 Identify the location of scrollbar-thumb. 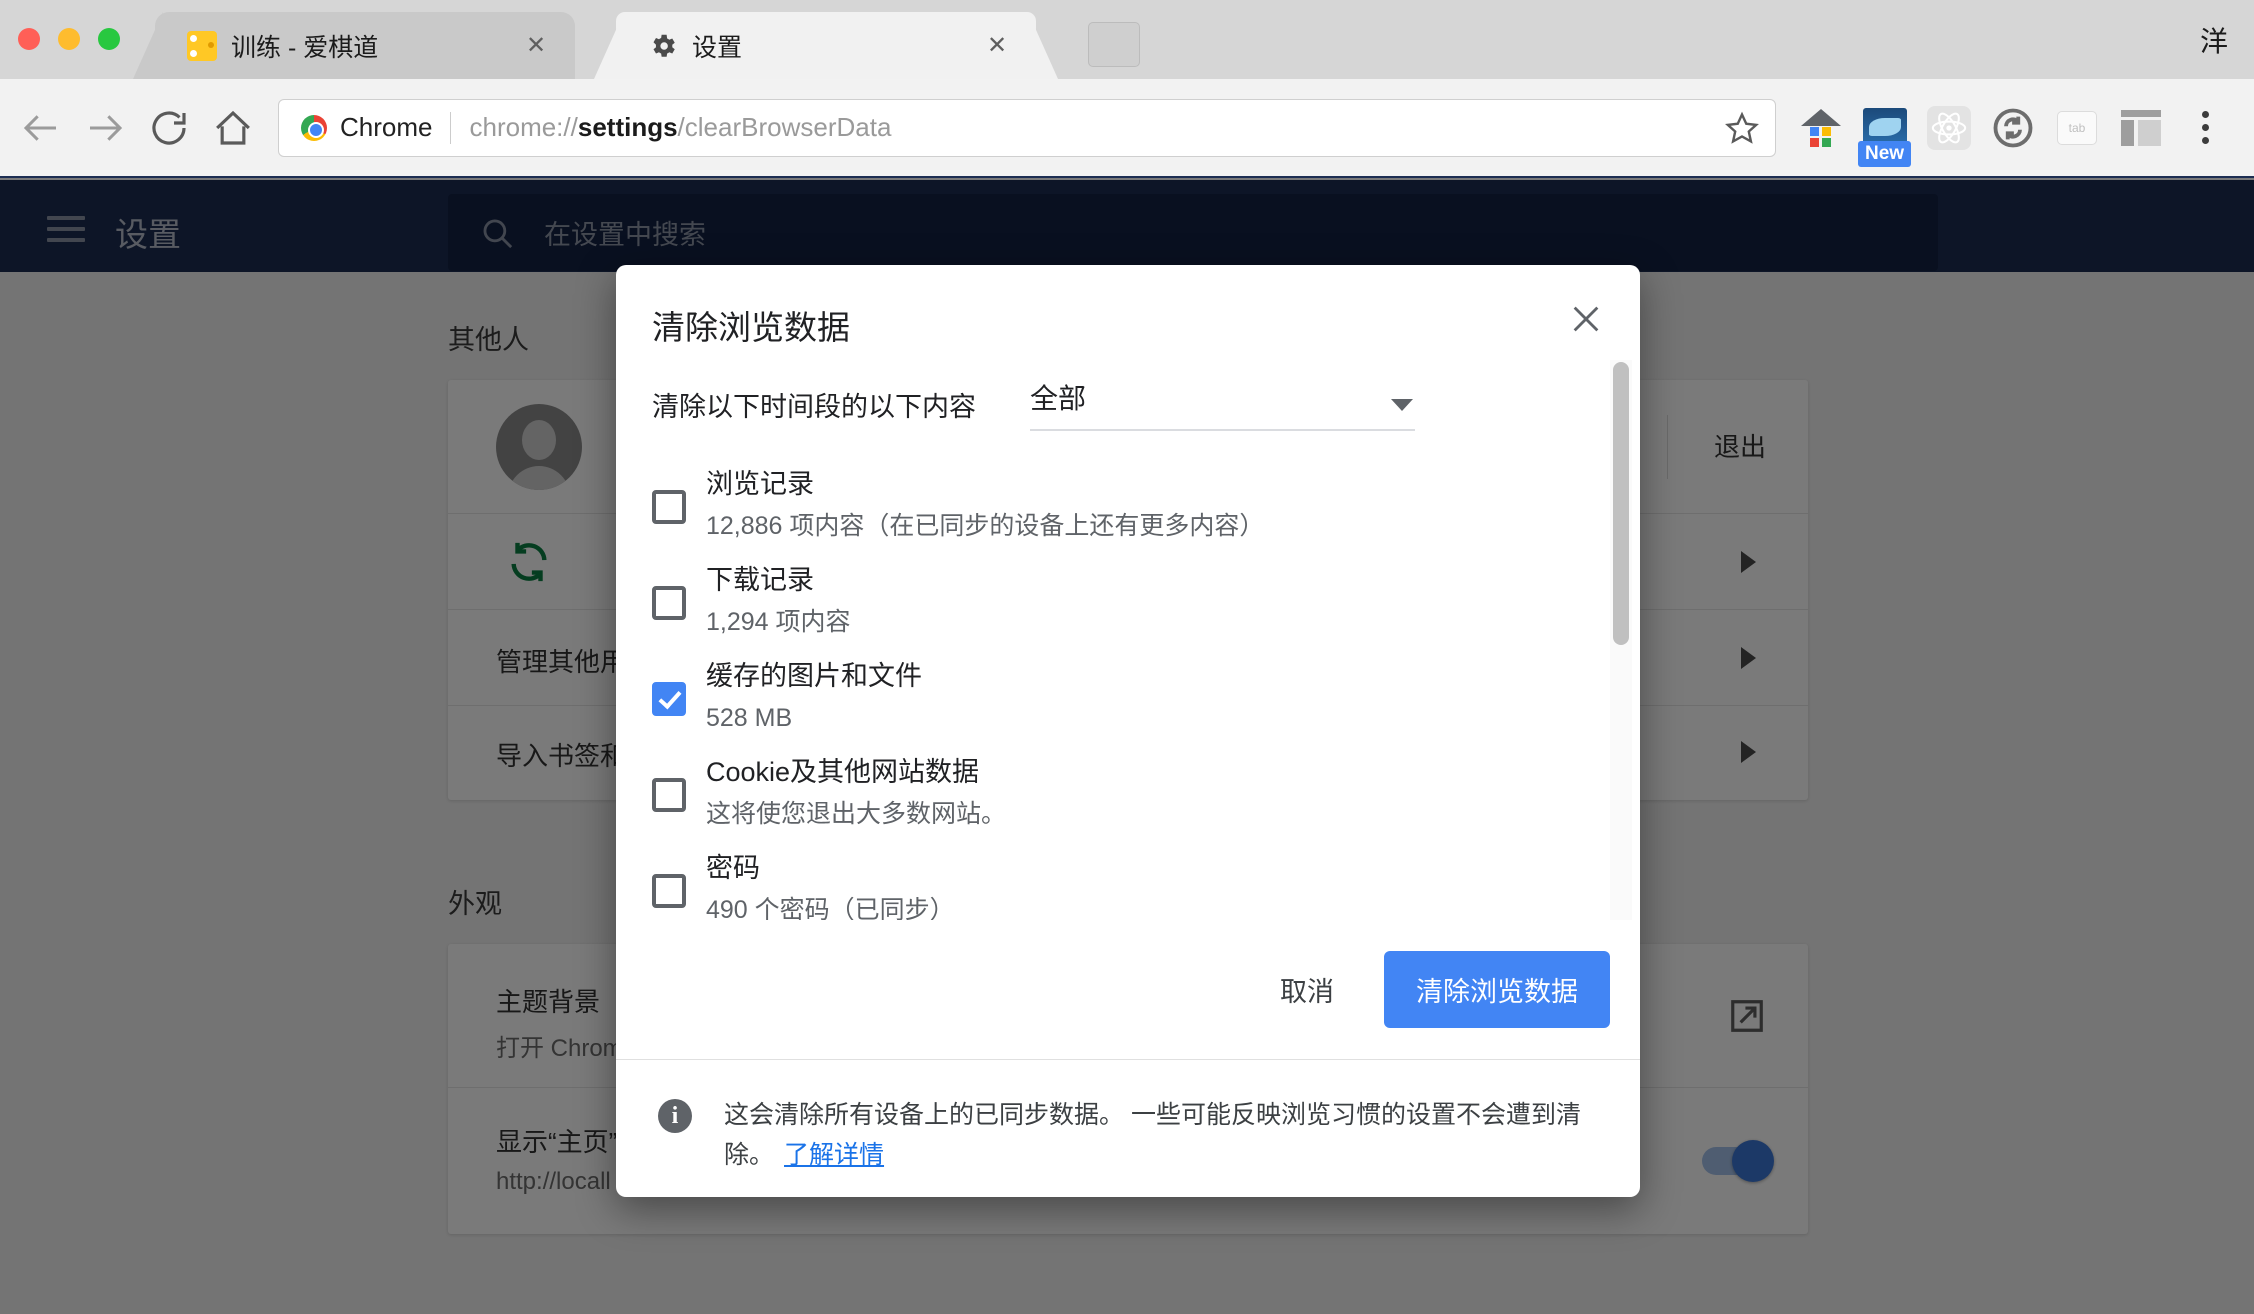
(1621, 503).